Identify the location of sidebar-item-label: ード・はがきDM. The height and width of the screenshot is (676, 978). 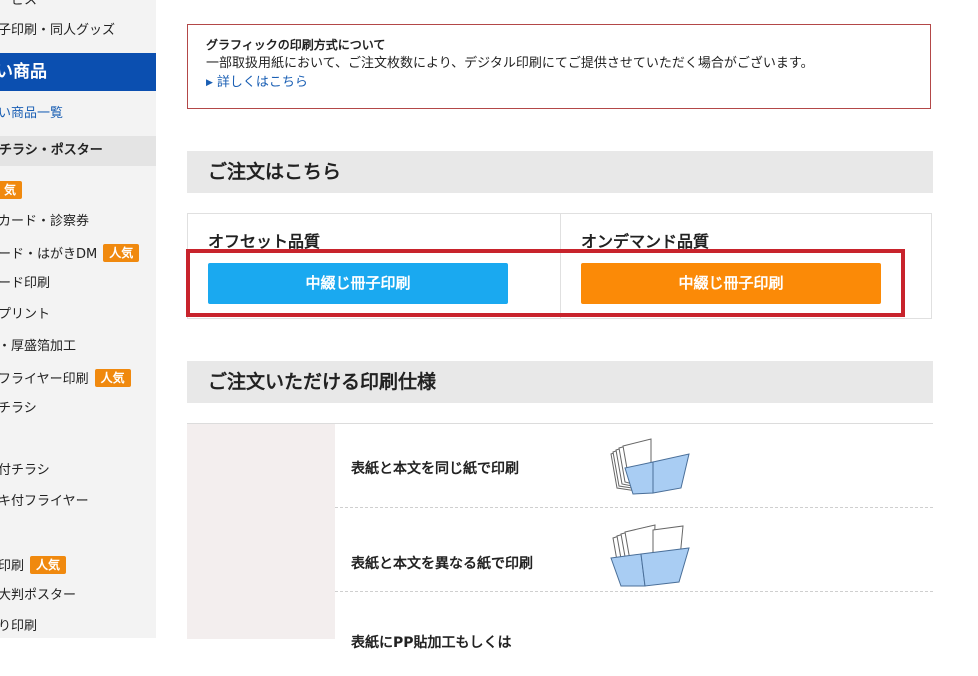
(49, 254).